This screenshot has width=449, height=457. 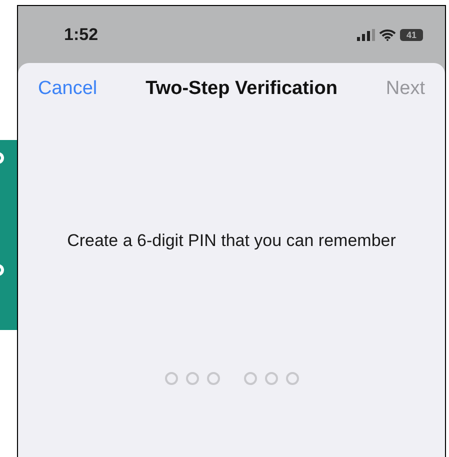 I want to click on signal-icon, so click(x=366, y=34).